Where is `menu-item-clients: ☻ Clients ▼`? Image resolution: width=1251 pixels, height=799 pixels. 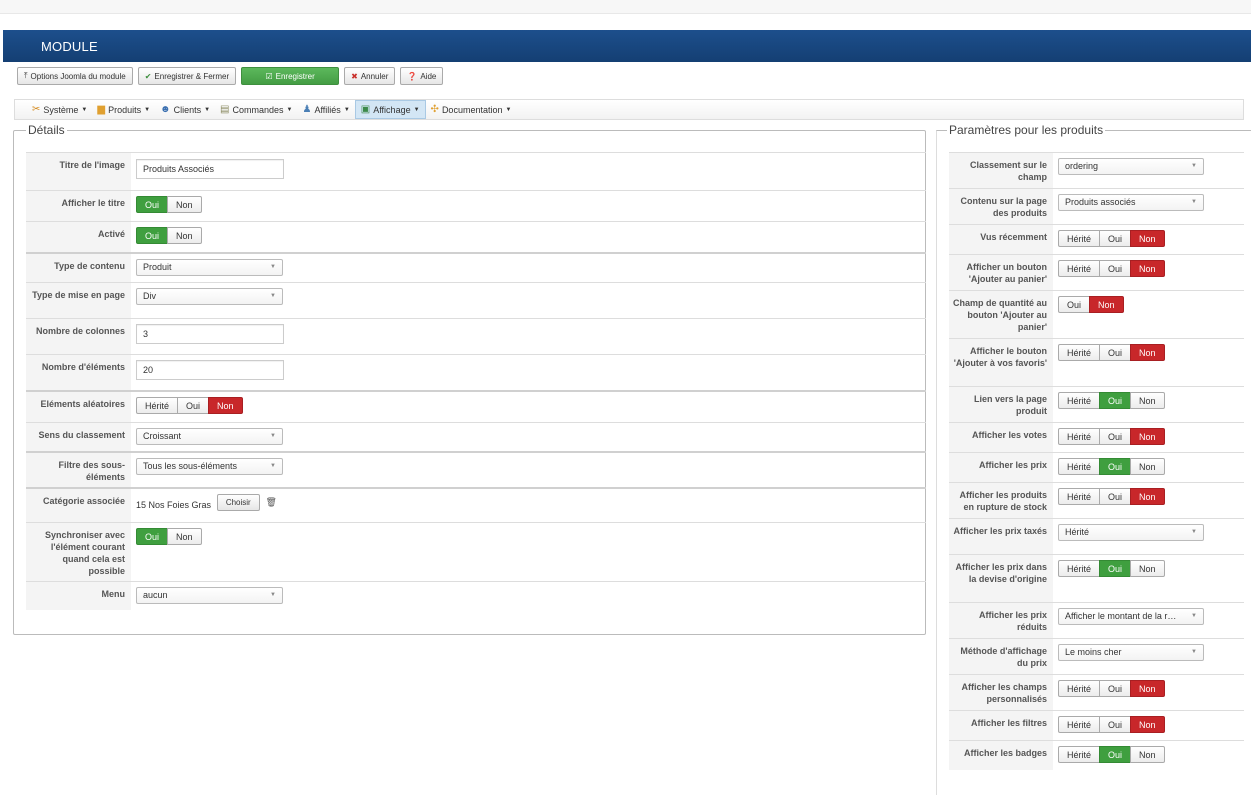 menu-item-clients: ☻ Clients ▼ is located at coordinates (185, 109).